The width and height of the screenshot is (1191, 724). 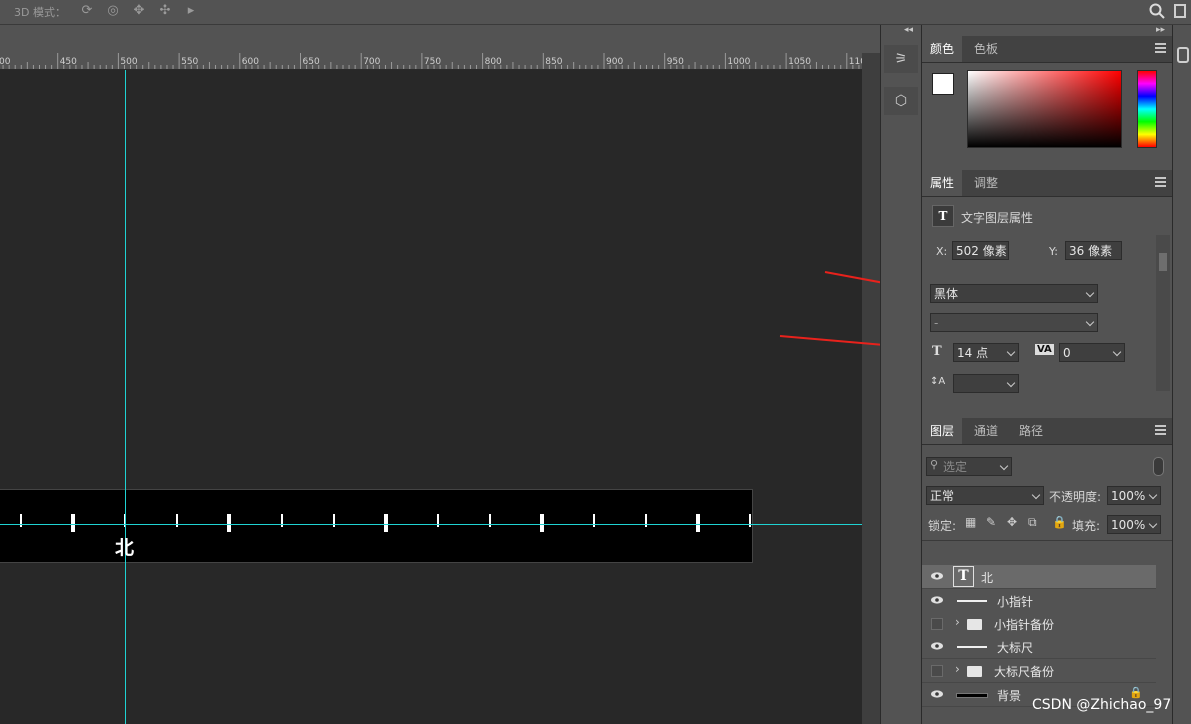 I want to click on color-picker-field, so click(x=1044, y=109).